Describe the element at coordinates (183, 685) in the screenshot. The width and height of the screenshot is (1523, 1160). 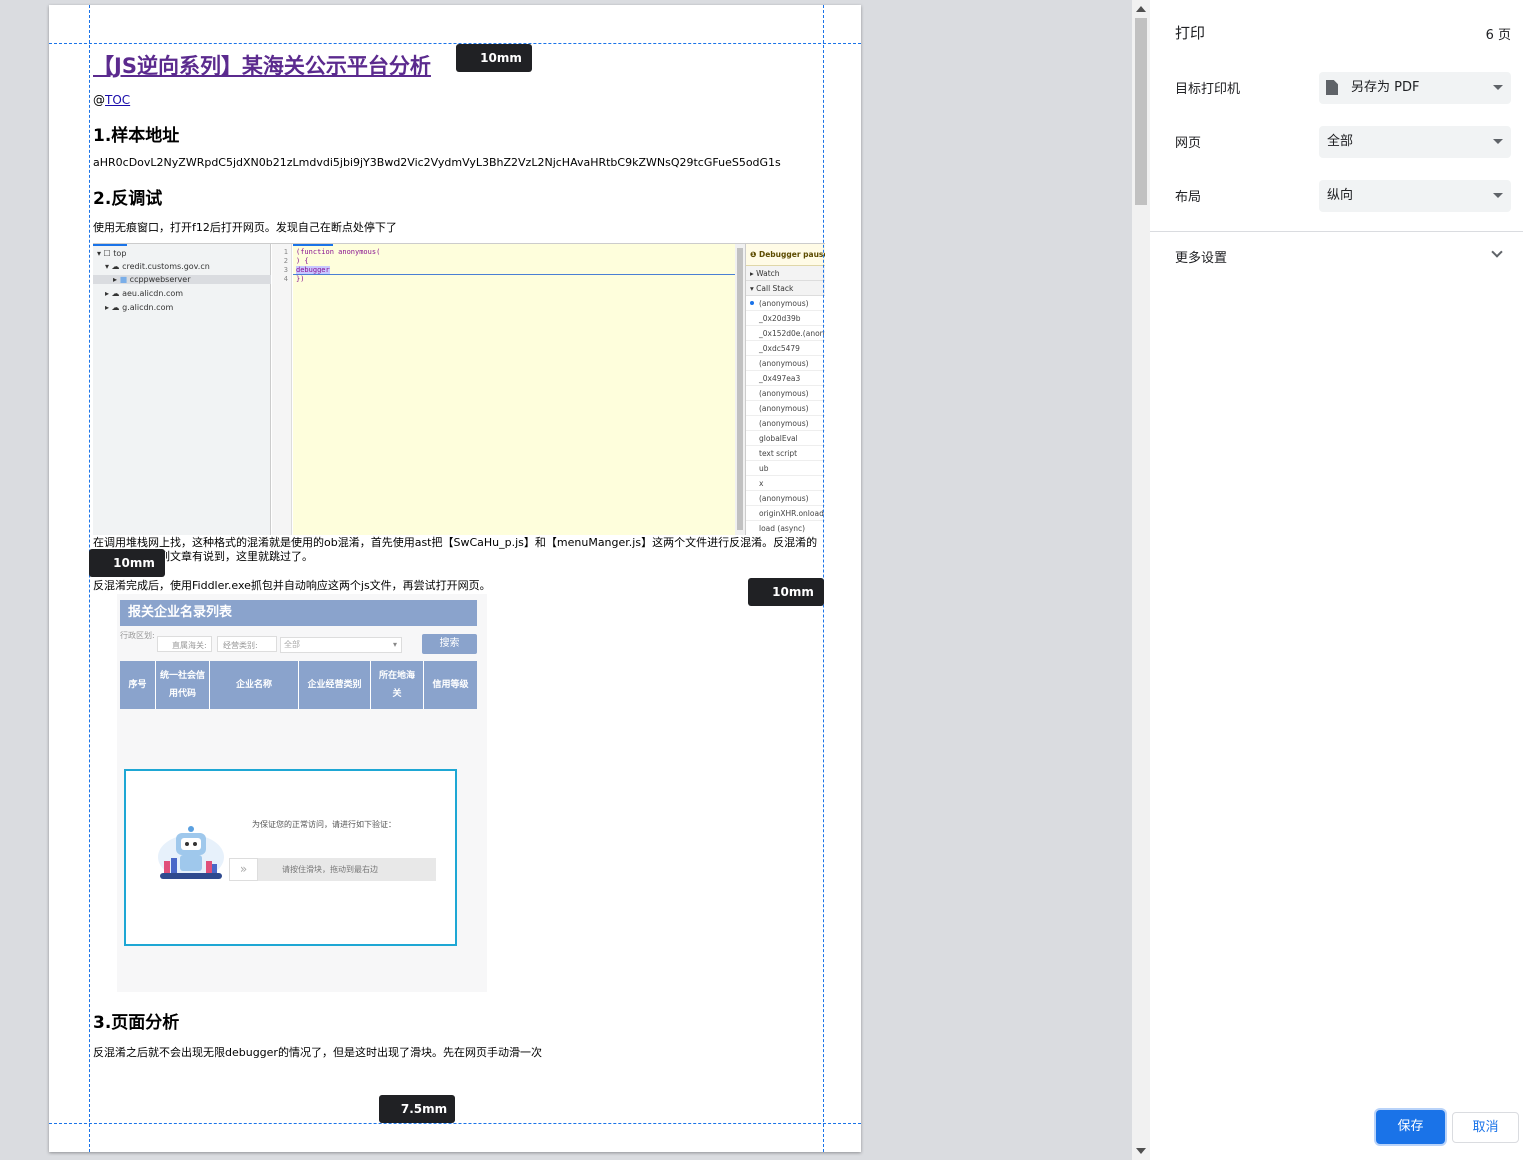
I see `col-header: 统一社会信用代码` at that location.